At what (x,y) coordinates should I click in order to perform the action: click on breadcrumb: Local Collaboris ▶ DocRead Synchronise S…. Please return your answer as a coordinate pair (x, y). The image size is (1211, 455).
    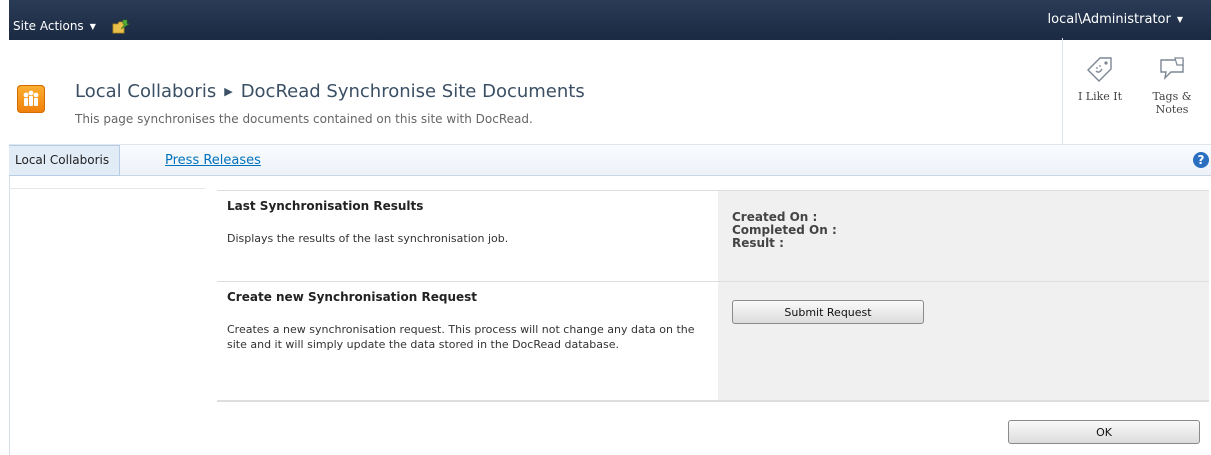
    Looking at the image, I should click on (330, 91).